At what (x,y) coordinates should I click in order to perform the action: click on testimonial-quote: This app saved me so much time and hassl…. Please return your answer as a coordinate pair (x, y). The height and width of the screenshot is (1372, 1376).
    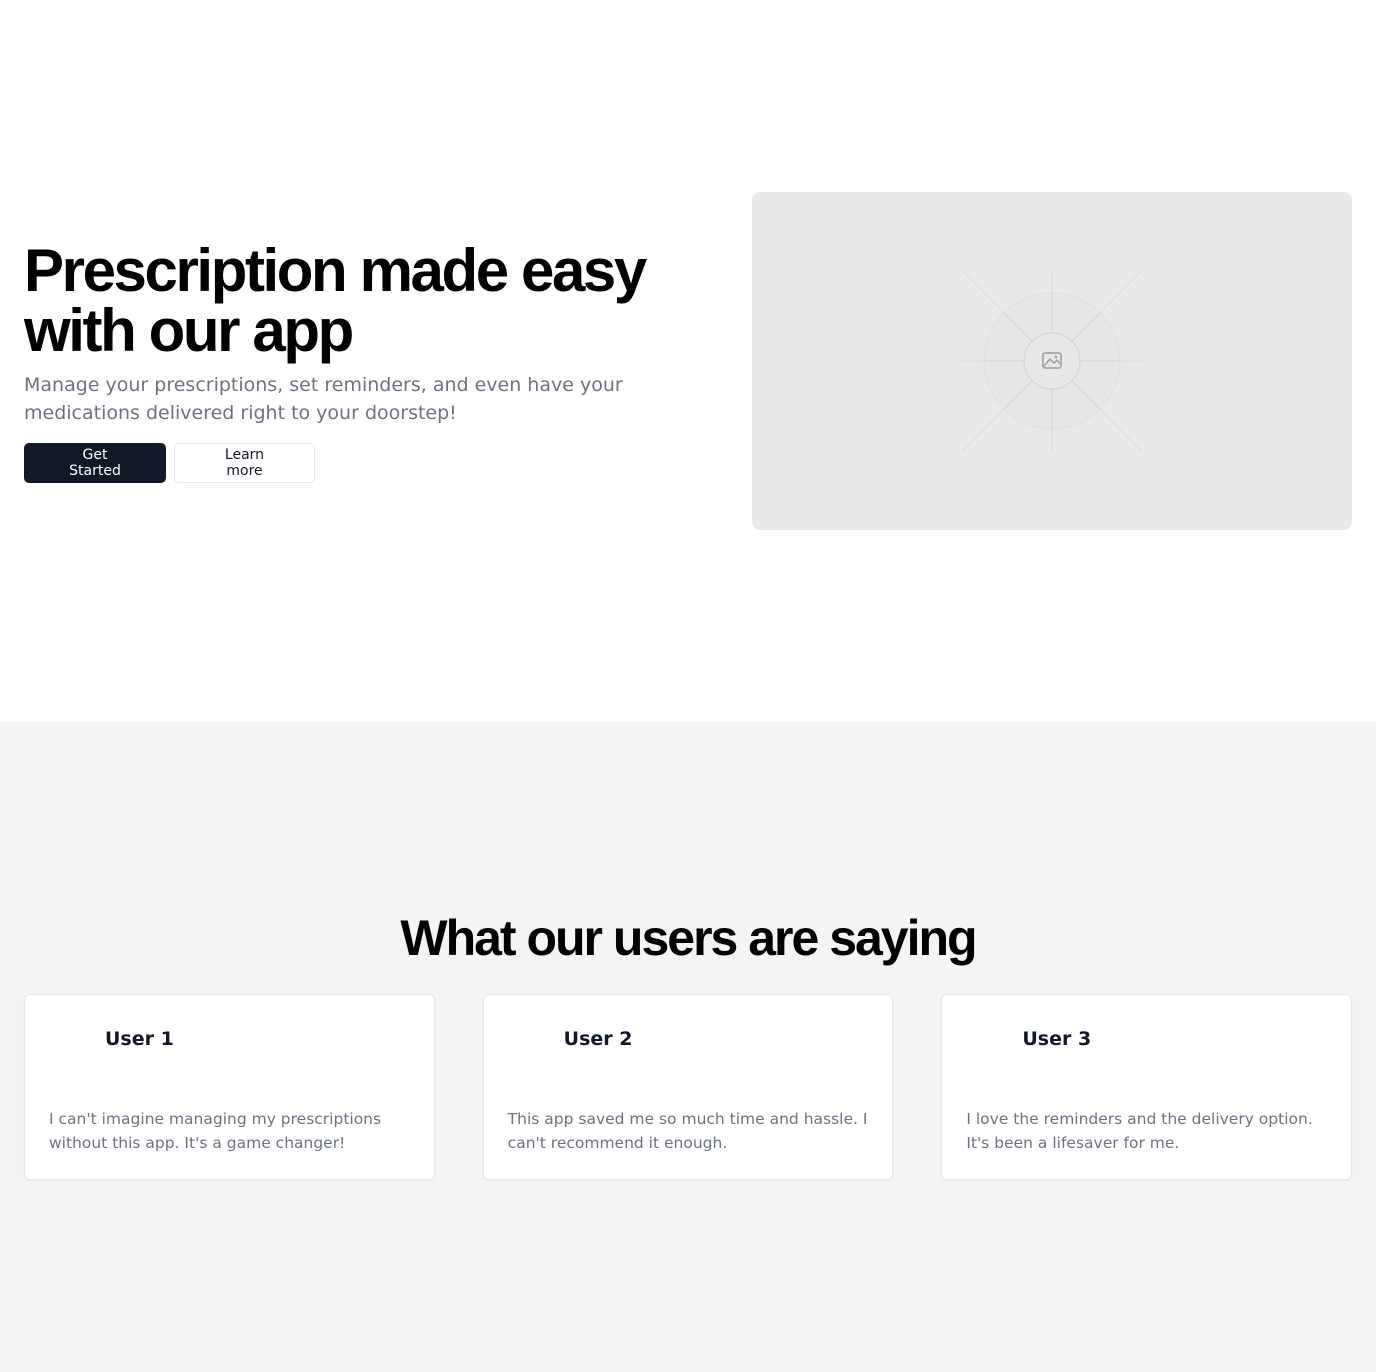
    Looking at the image, I should click on (687, 1131).